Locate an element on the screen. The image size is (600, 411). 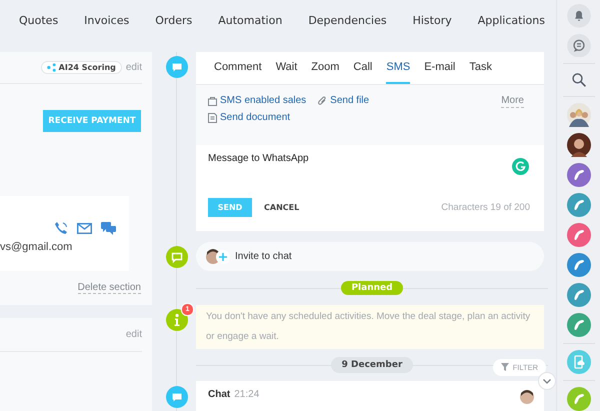
action-link: Send document is located at coordinates (249, 117).